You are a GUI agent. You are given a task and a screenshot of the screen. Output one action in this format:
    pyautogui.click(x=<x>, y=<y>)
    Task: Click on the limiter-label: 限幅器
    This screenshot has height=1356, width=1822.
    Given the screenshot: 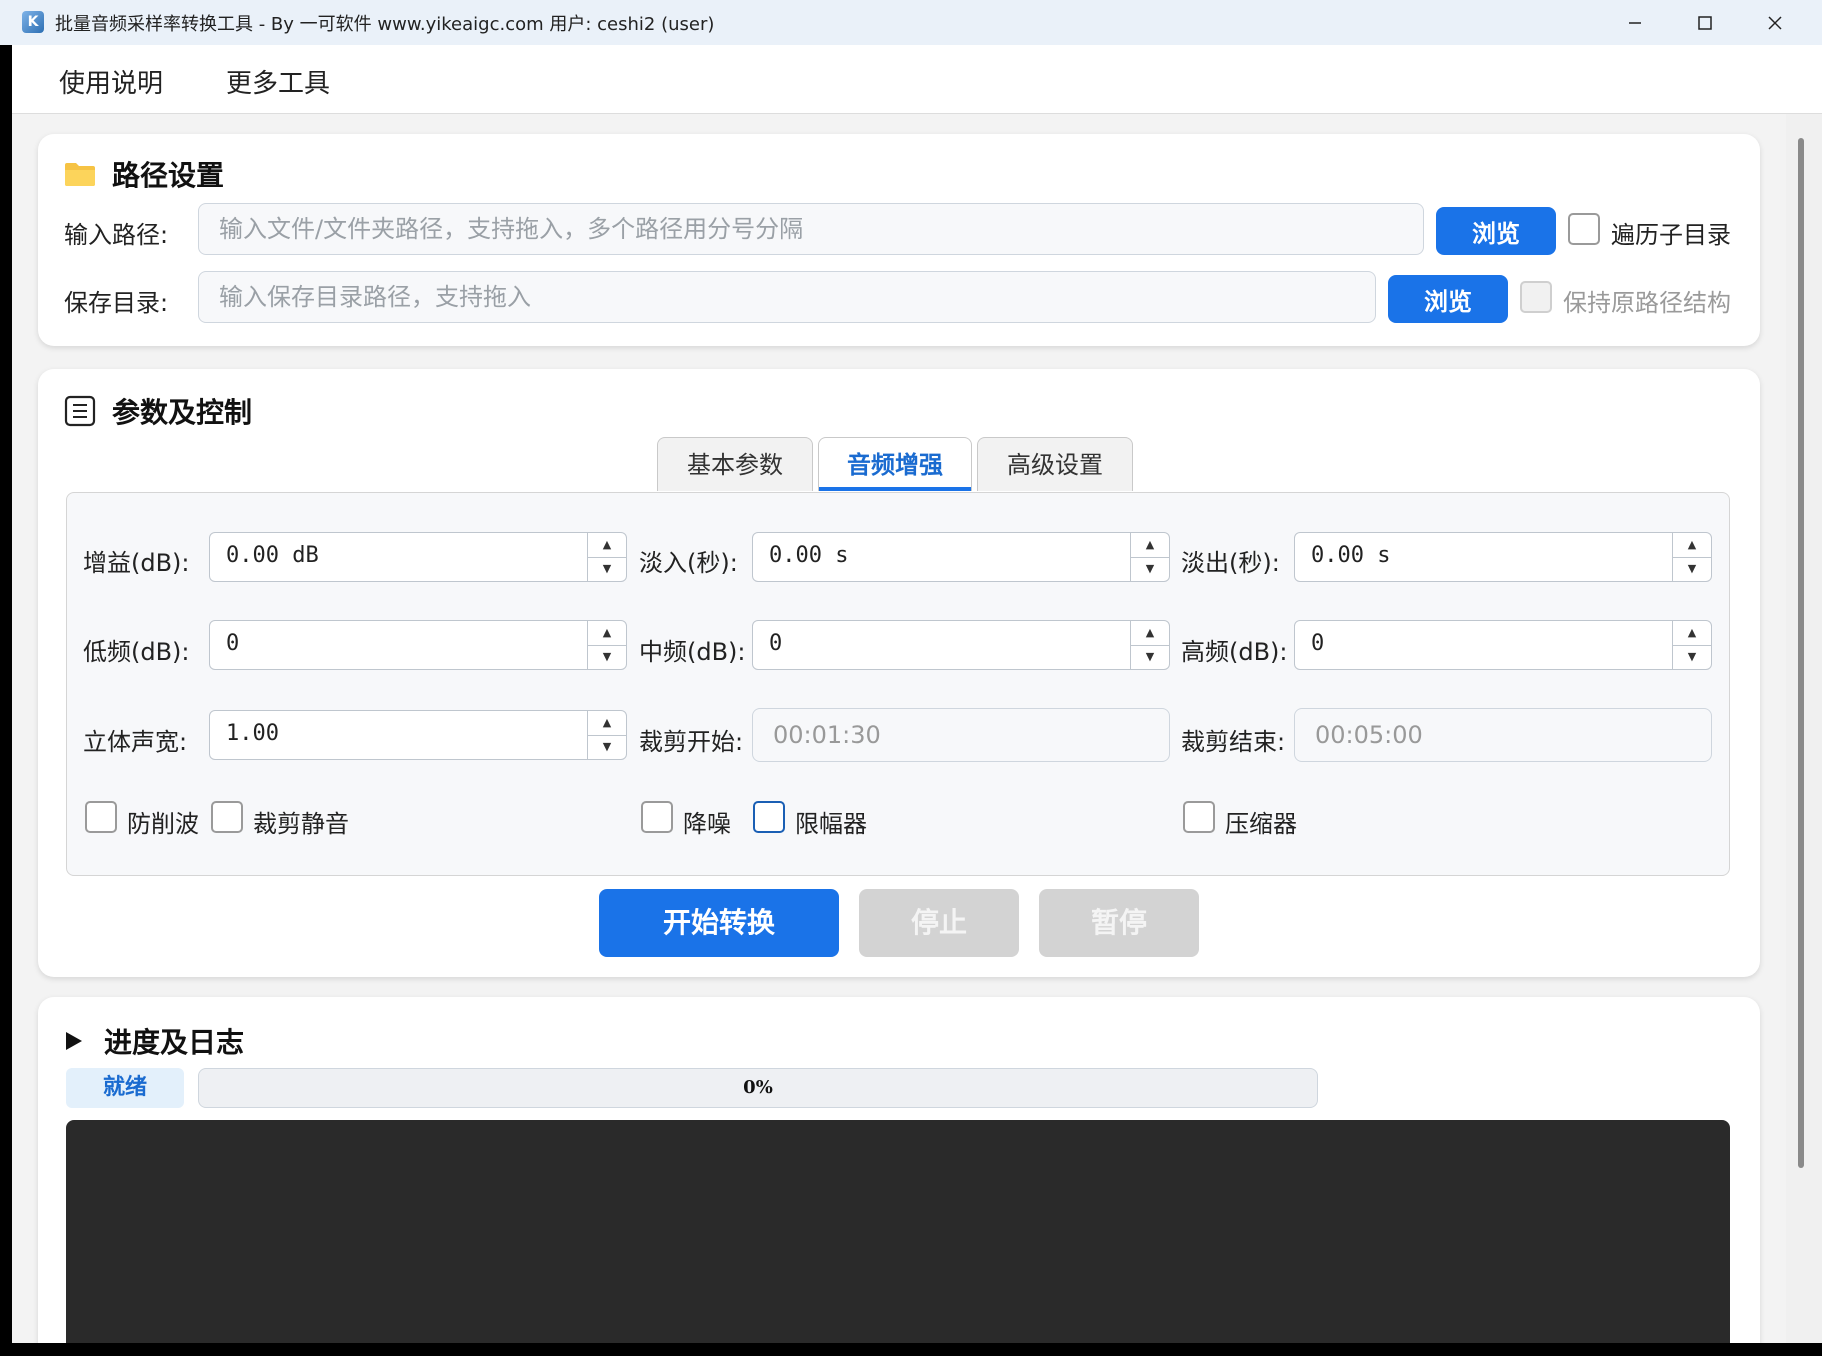 What is the action you would take?
    pyautogui.click(x=831, y=824)
    